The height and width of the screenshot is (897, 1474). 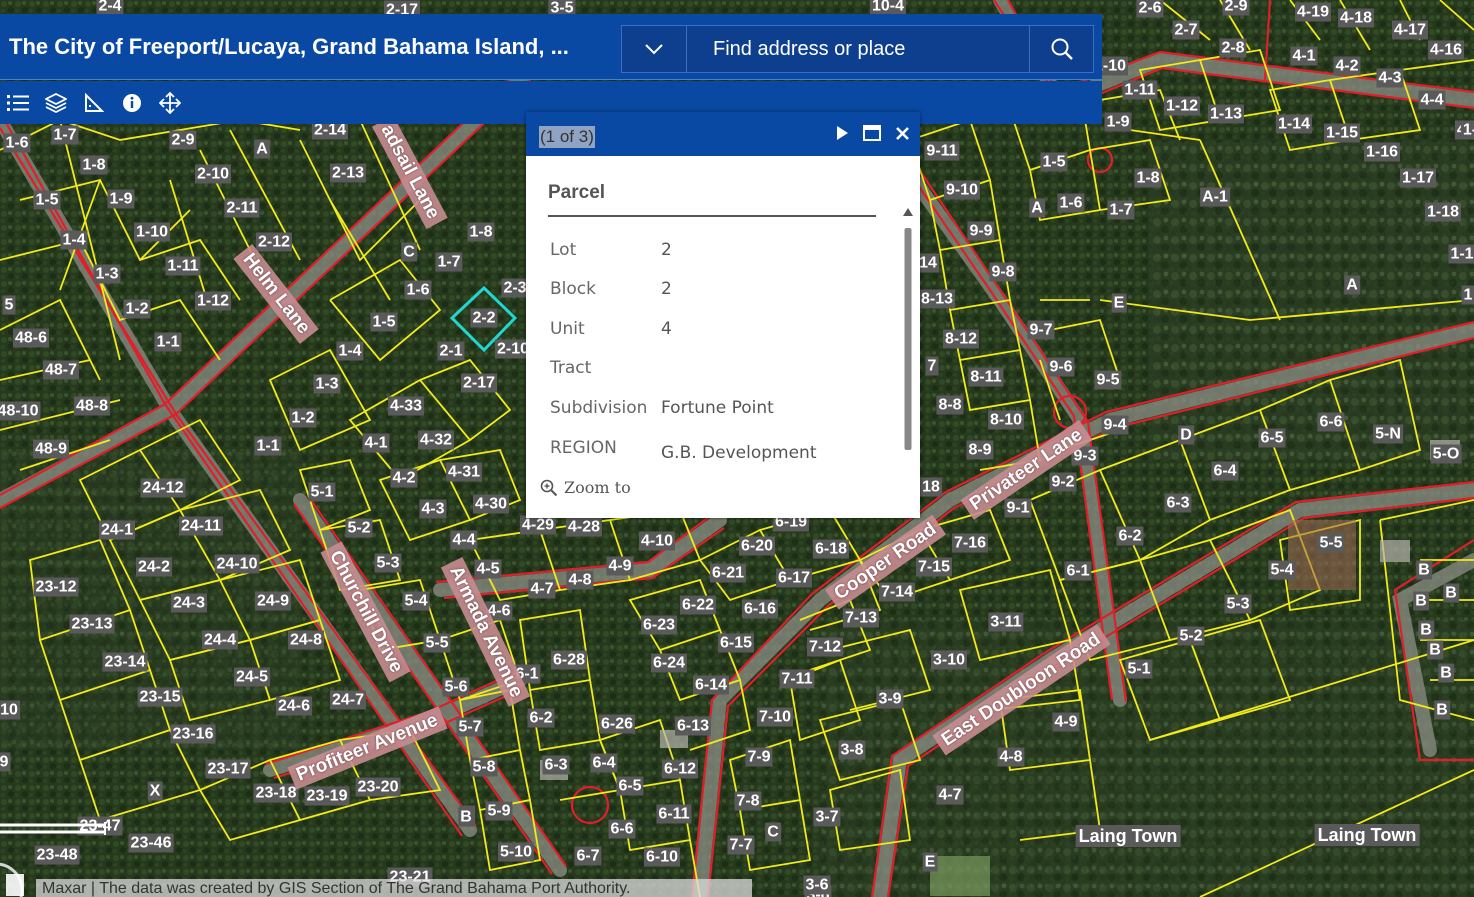 I want to click on parcel-label: 7, so click(x=932, y=366).